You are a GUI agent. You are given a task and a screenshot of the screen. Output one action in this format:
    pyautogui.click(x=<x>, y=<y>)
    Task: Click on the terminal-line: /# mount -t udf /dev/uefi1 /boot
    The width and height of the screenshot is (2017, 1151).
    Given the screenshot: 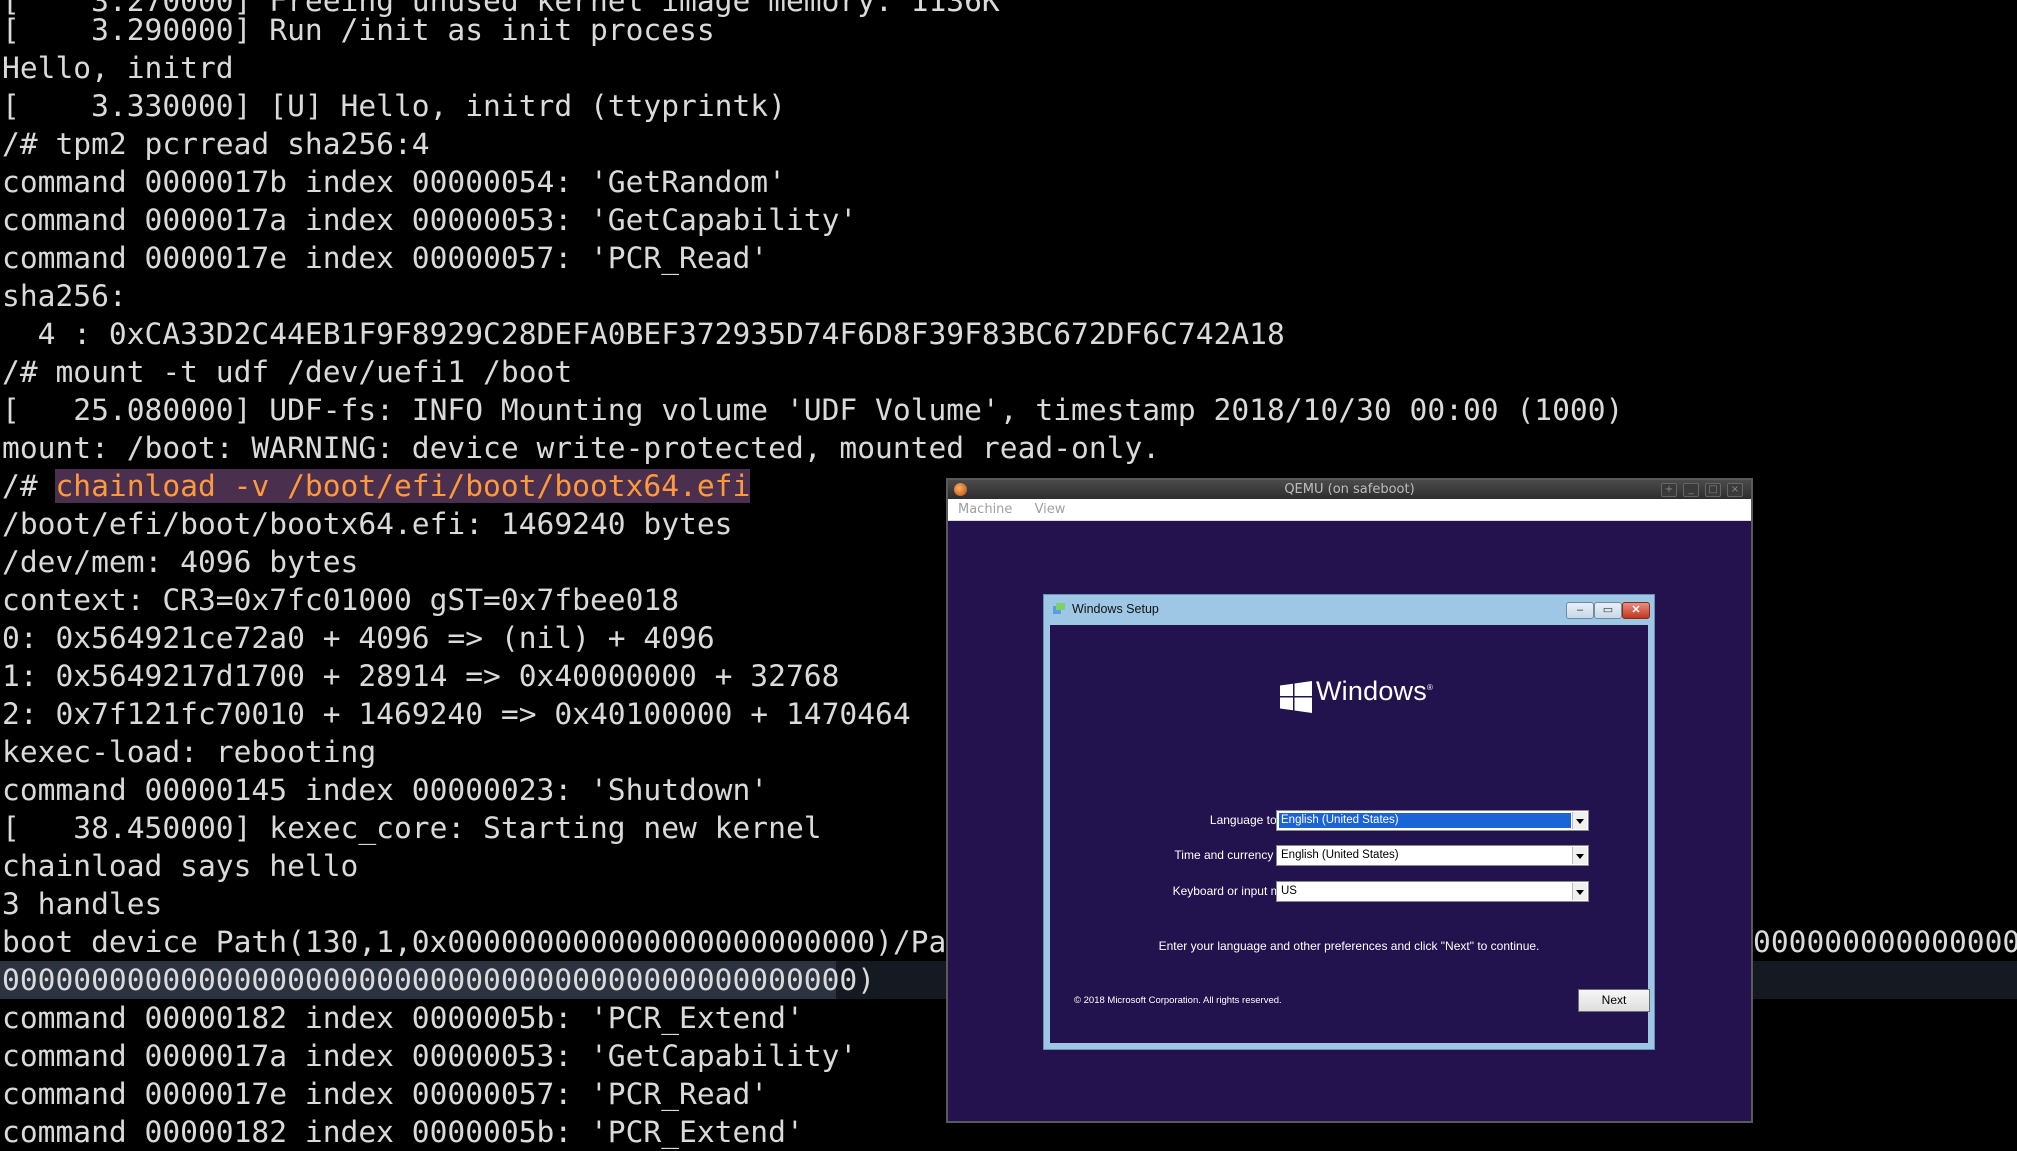 What is the action you would take?
    pyautogui.click(x=287, y=372)
    